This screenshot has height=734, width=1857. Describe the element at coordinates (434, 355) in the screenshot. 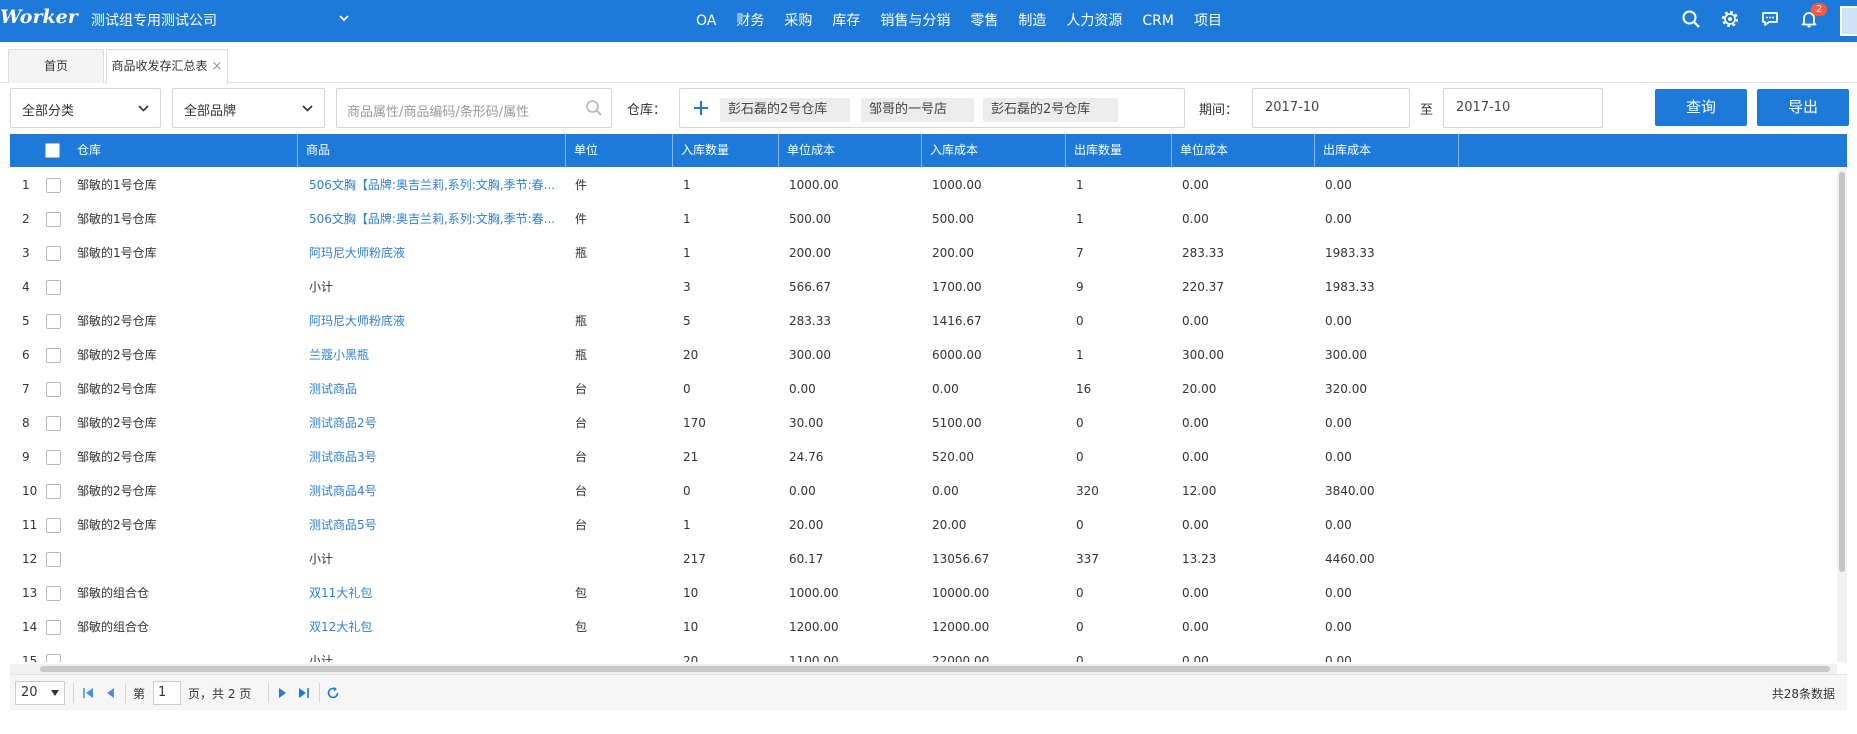

I see `product-link: 兰蔻小黑瓶` at that location.